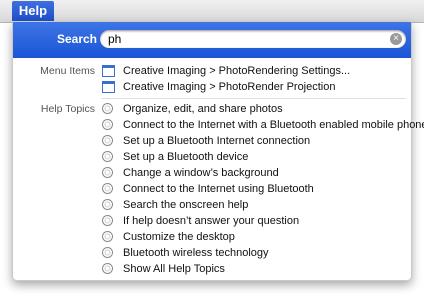 The width and height of the screenshot is (424, 301). What do you see at coordinates (201, 173) in the screenshot?
I see `help-topic-label: Change a window’s background` at bounding box center [201, 173].